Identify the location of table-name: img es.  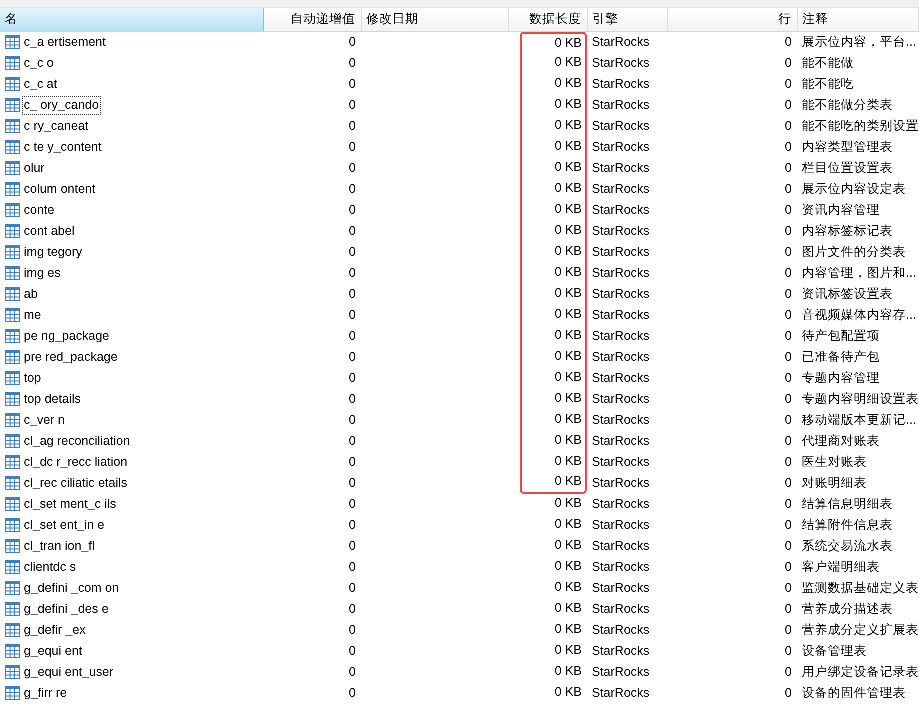
(42, 273).